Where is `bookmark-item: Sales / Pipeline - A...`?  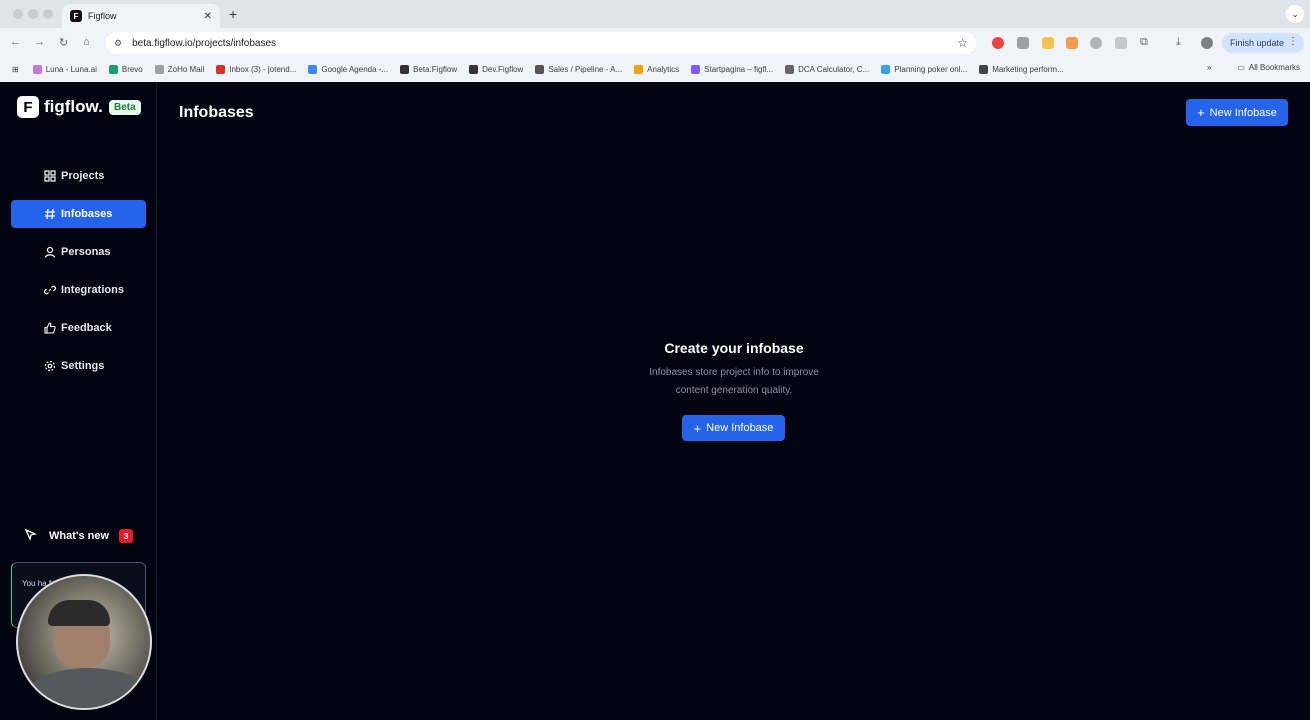 bookmark-item: Sales / Pipeline - A... is located at coordinates (579, 69).